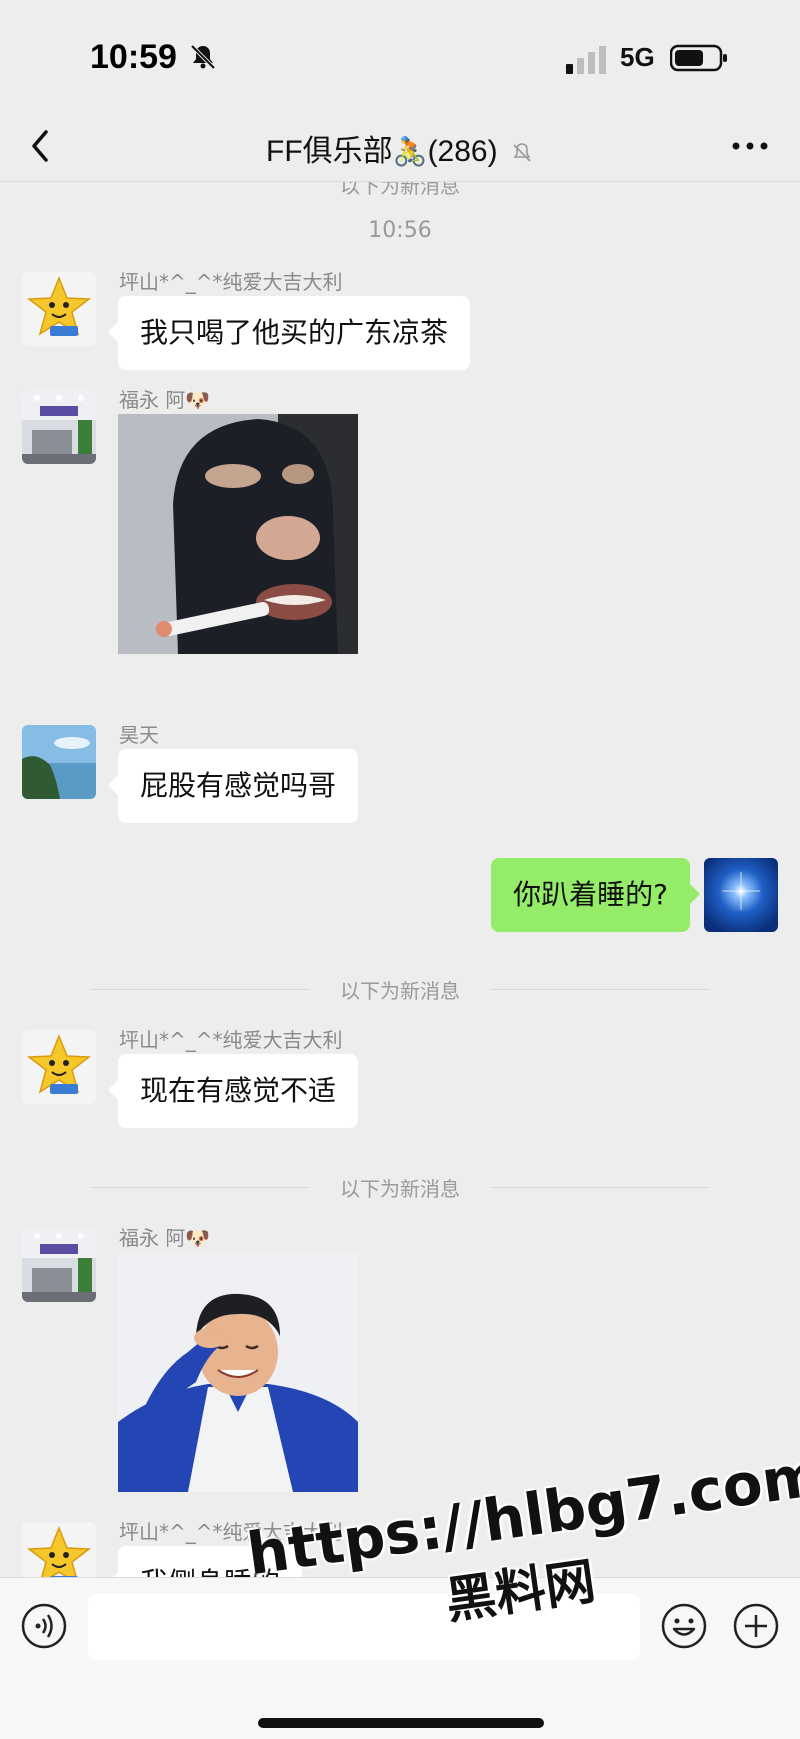  I want to click on new-messages-divider-cut: 以下为新消息, so click(400, 190).